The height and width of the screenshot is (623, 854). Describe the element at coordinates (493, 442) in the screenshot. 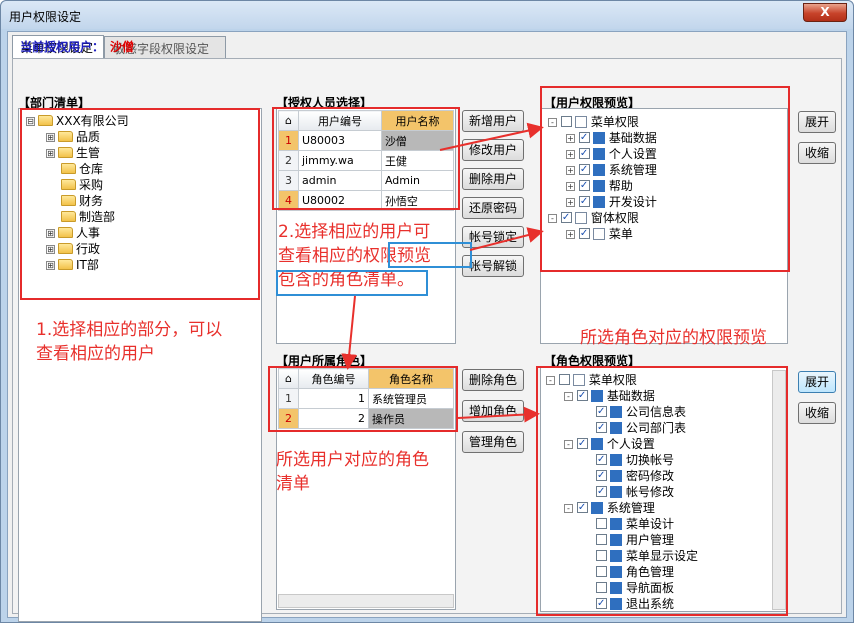

I see `manage-role-button: 管理角色` at that location.